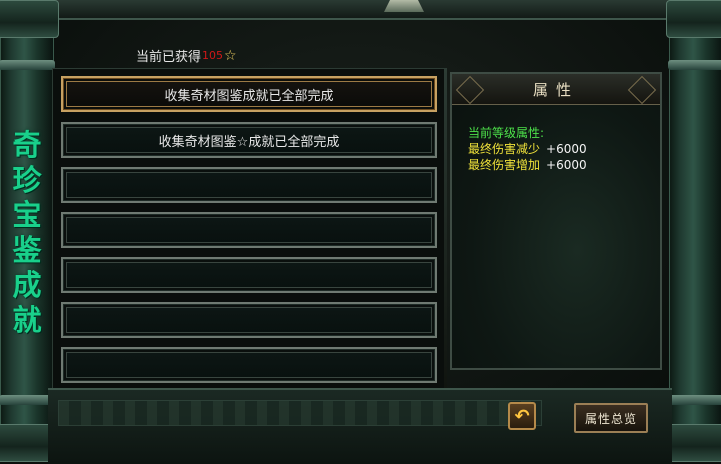 This screenshot has width=721, height=464. Describe the element at coordinates (360, 10) in the screenshot. I see `top-border` at that location.